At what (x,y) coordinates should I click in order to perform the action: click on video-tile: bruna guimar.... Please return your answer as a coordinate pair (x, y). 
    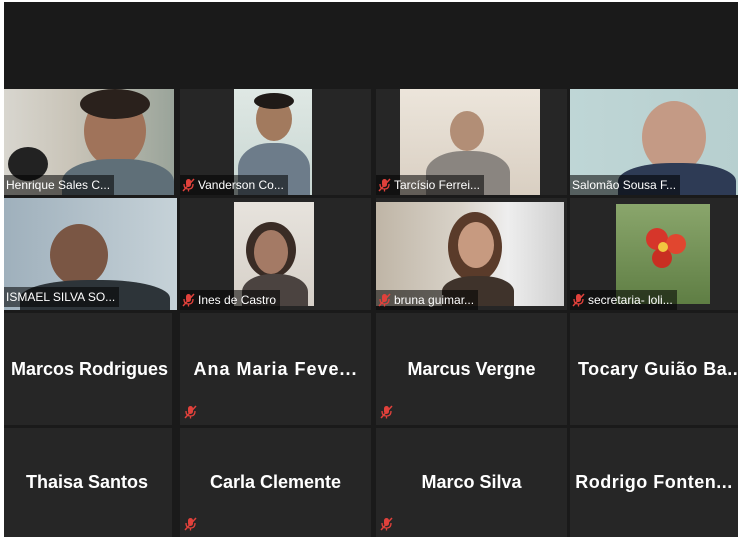
    Looking at the image, I should click on (471, 254).